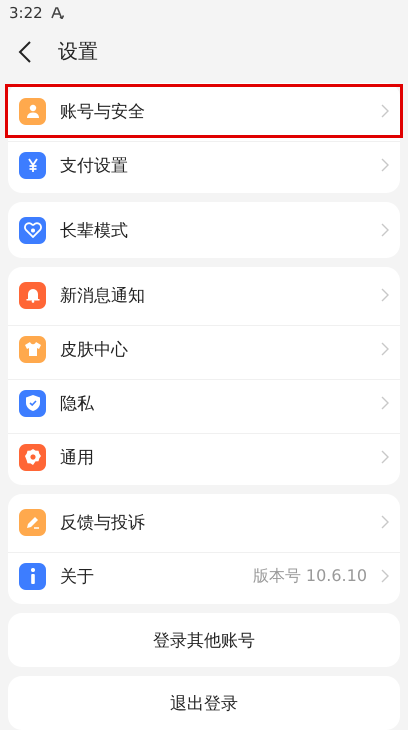  What do you see at coordinates (57, 13) in the screenshot?
I see `notification-icon` at bounding box center [57, 13].